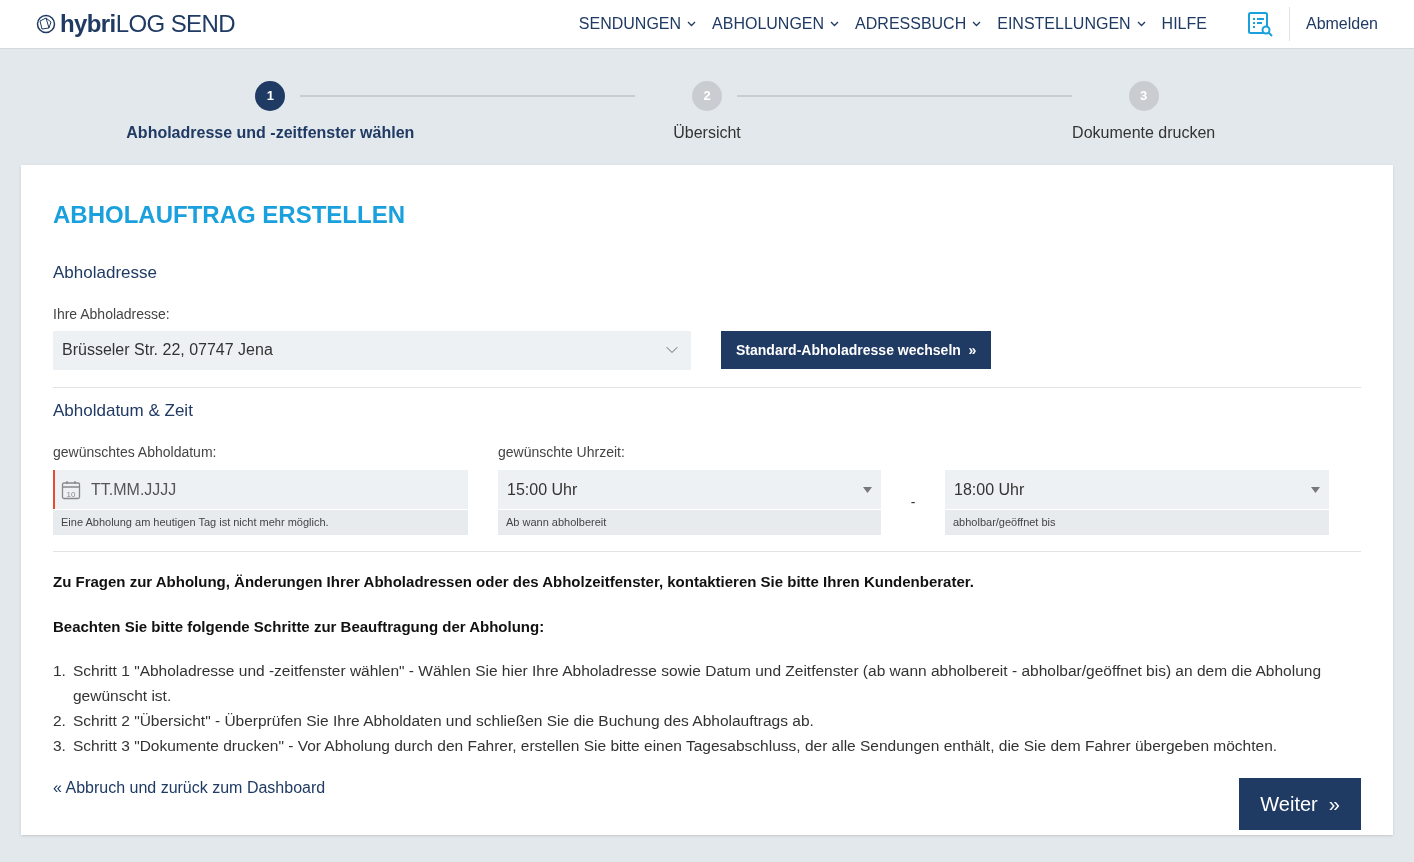  What do you see at coordinates (918, 24) in the screenshot?
I see `nav-link: ADRESSBUCH` at bounding box center [918, 24].